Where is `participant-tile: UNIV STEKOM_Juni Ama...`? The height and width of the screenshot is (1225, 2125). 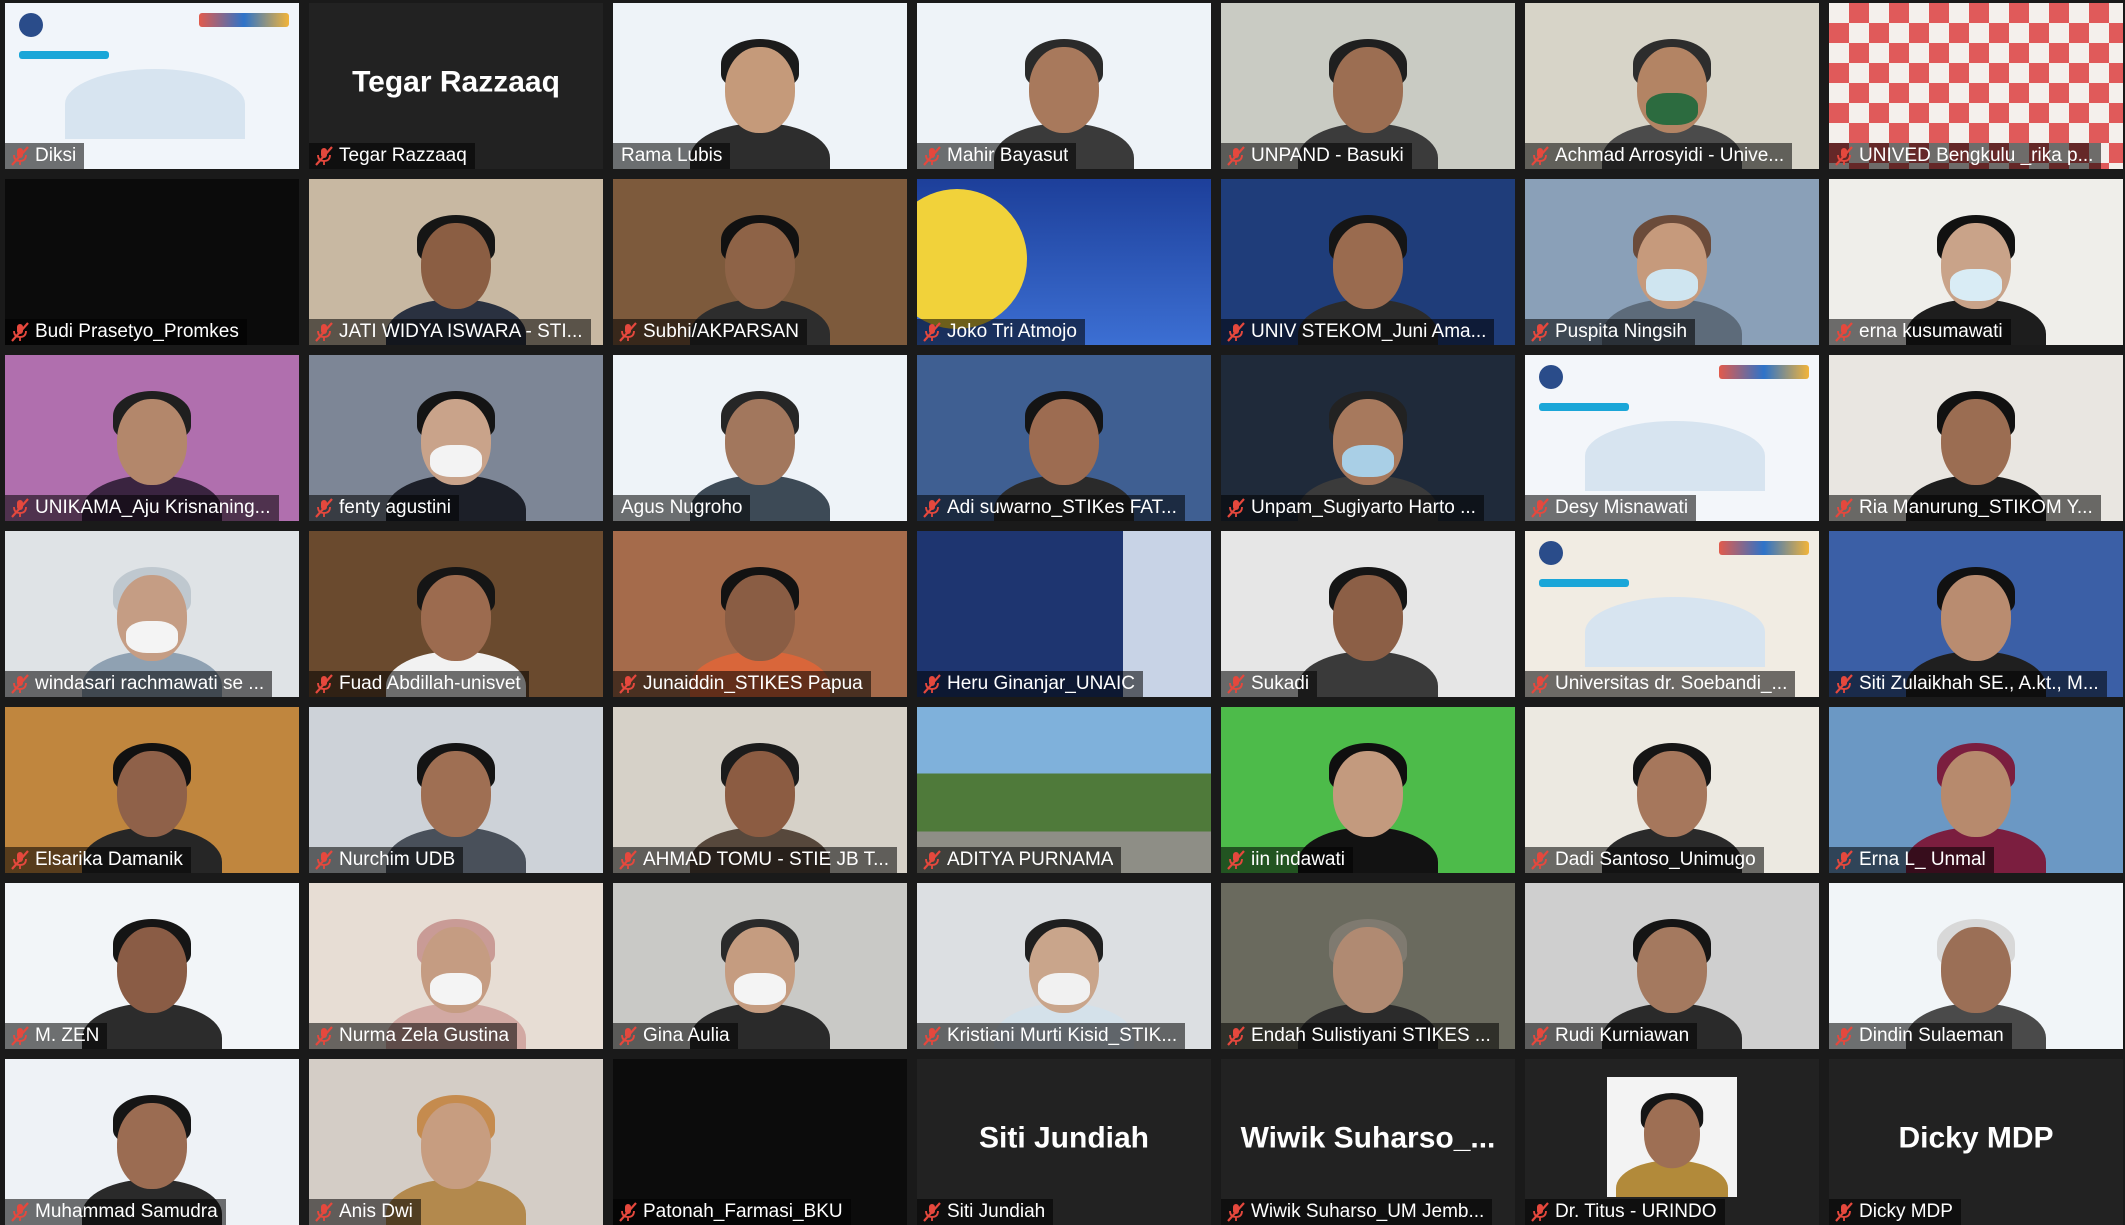 participant-tile: UNIV STEKOM_Juni Ama... is located at coordinates (1368, 262).